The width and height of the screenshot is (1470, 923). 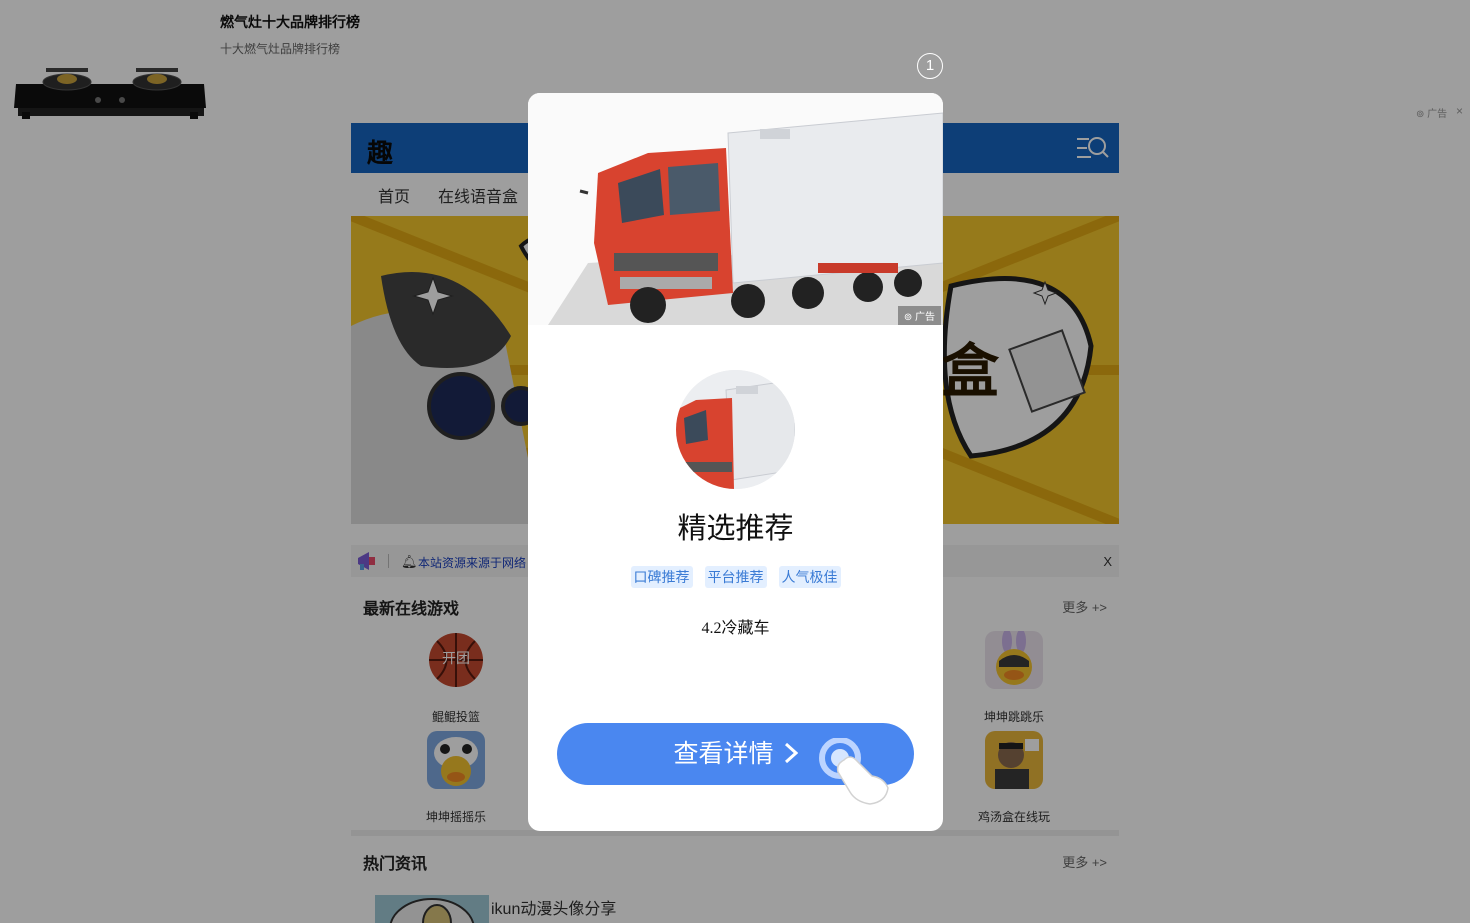 I want to click on popup-hero-image: ⊚ 广告, so click(x=735, y=209).